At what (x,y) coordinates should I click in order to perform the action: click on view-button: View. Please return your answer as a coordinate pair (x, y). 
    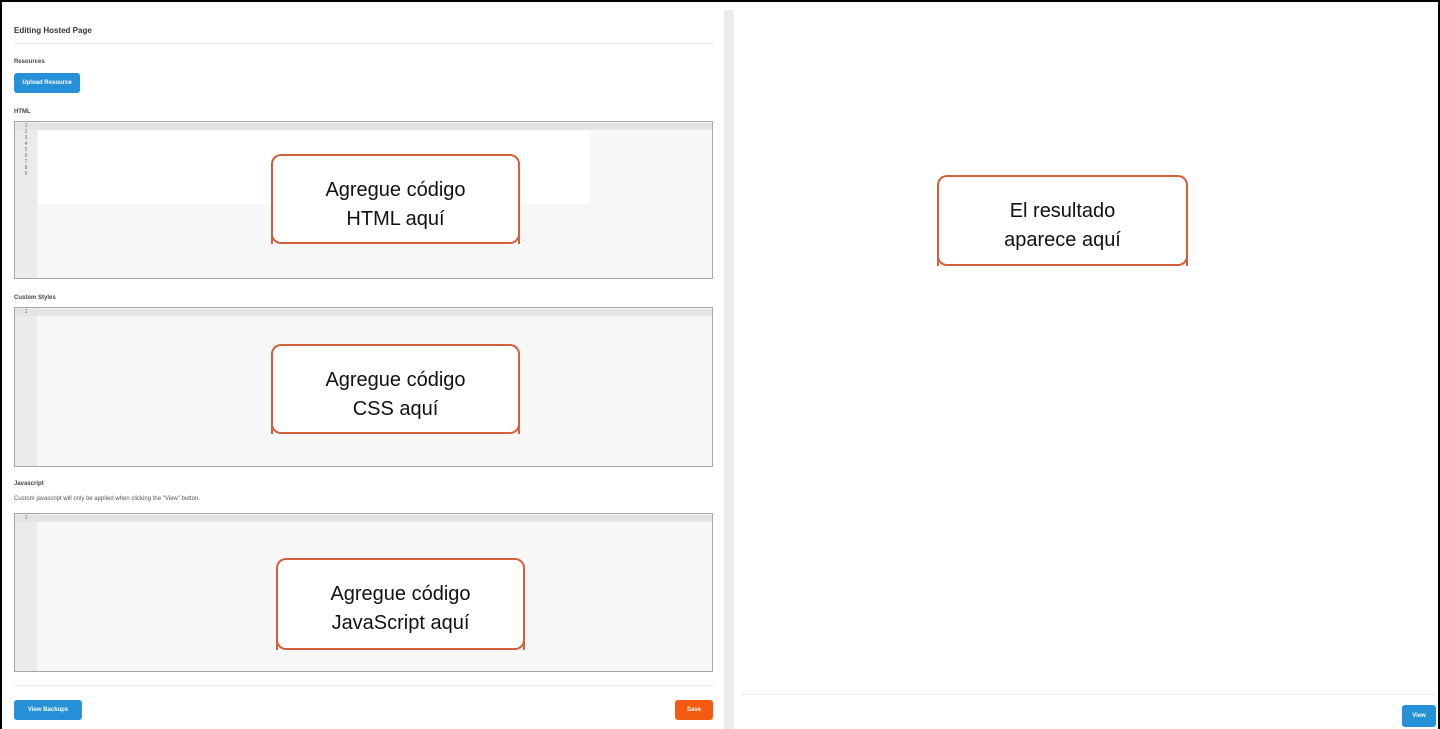
    Looking at the image, I should click on (1419, 716).